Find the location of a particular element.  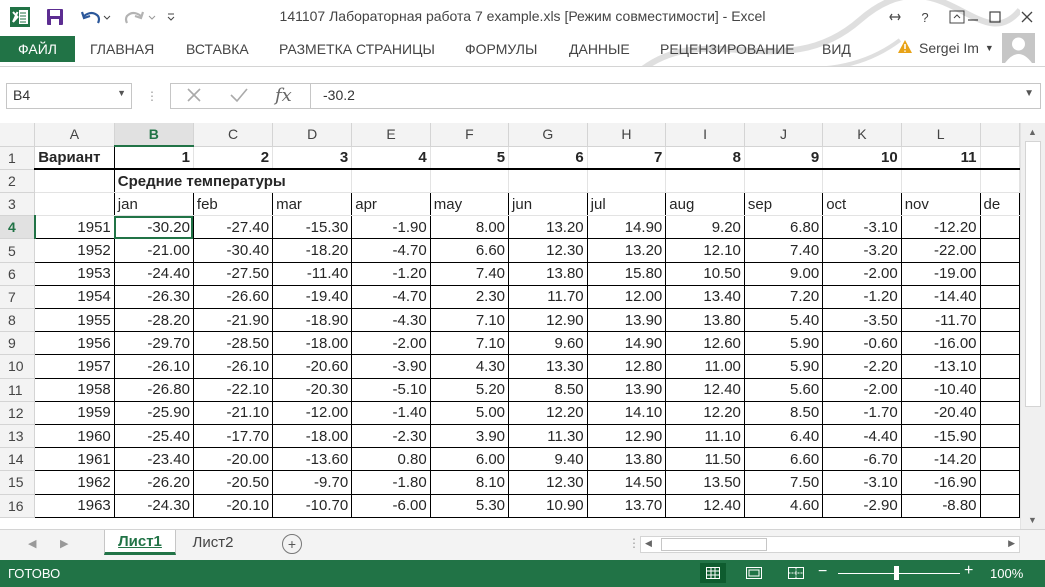

cell-k10: -2.20 is located at coordinates (862, 366).